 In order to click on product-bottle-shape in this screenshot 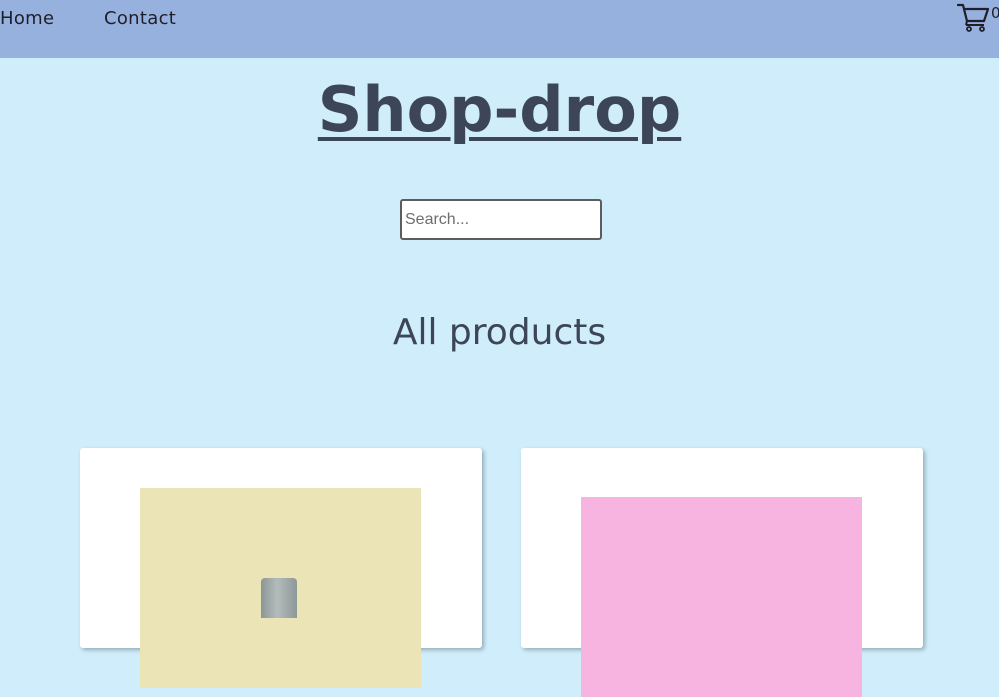, I will do `click(279, 598)`.